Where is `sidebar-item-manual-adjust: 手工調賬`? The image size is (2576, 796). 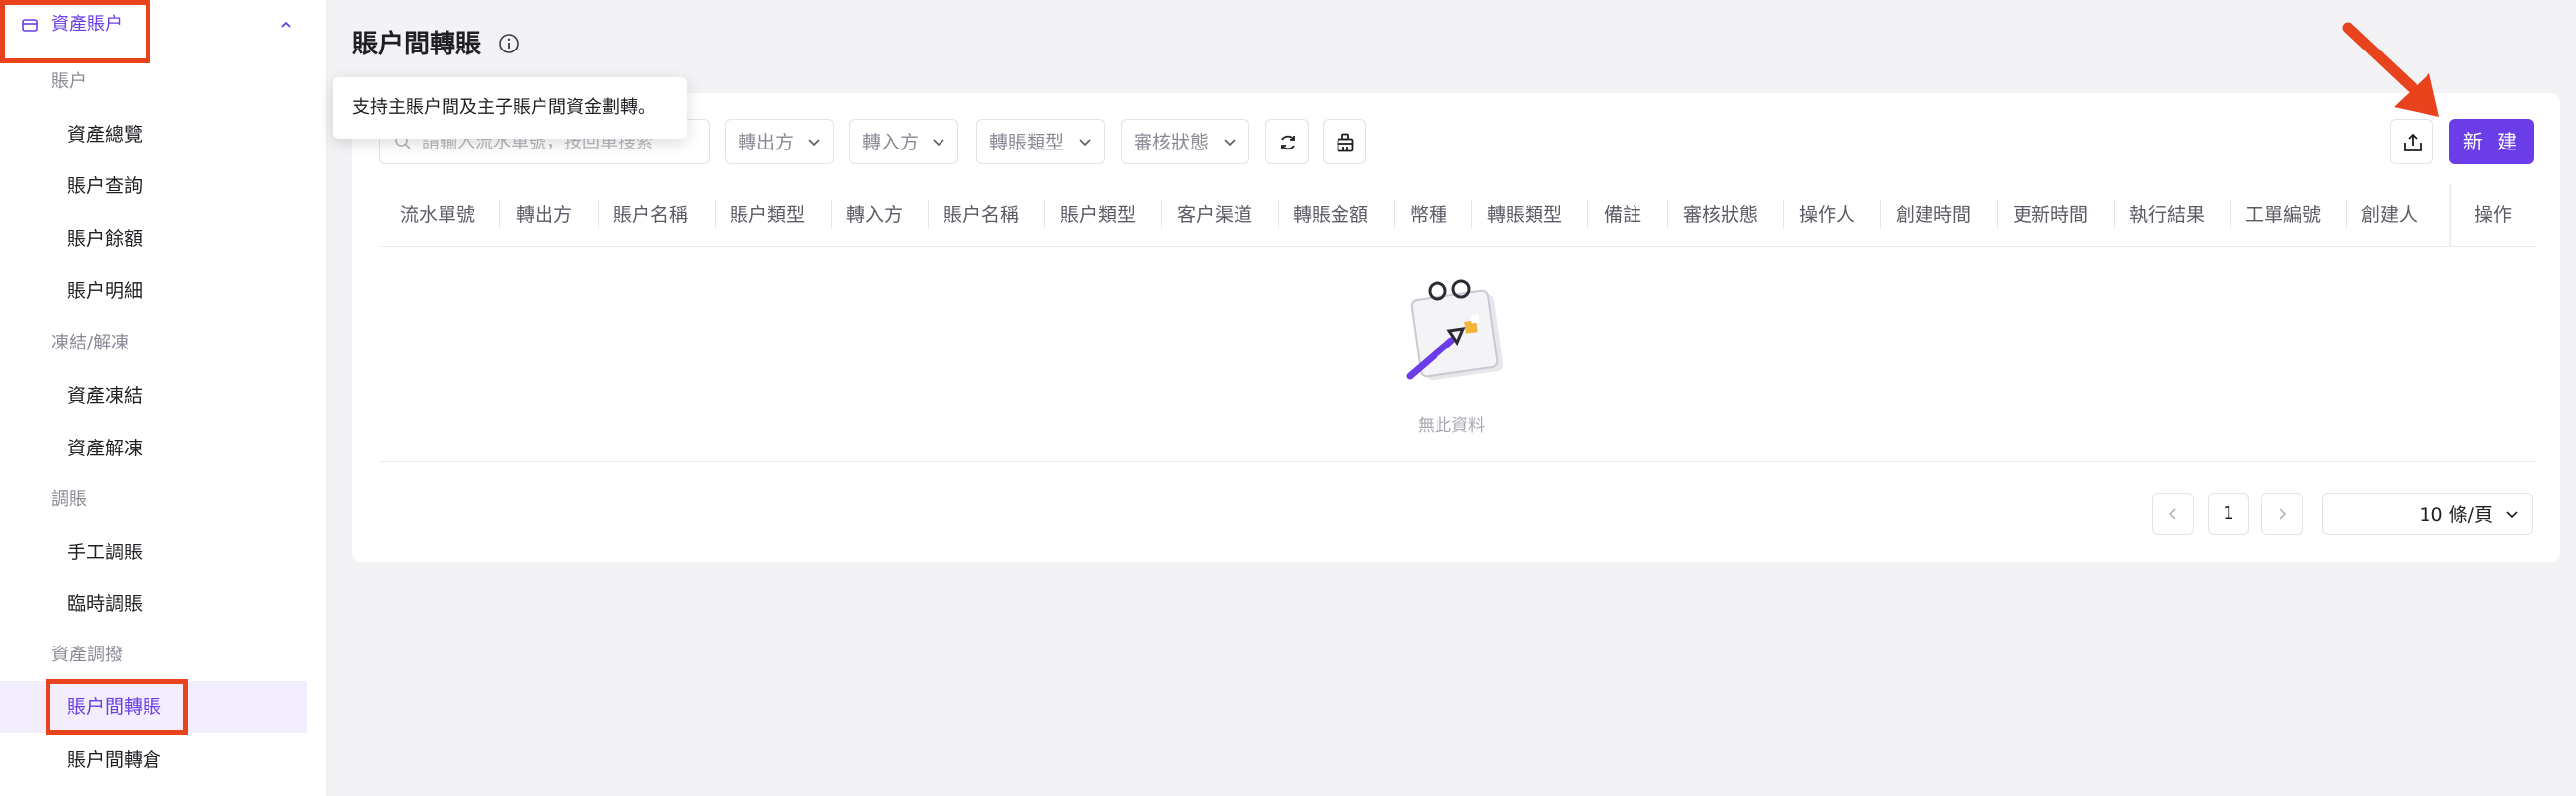 sidebar-item-manual-adjust: 手工調賬 is located at coordinates (153, 552).